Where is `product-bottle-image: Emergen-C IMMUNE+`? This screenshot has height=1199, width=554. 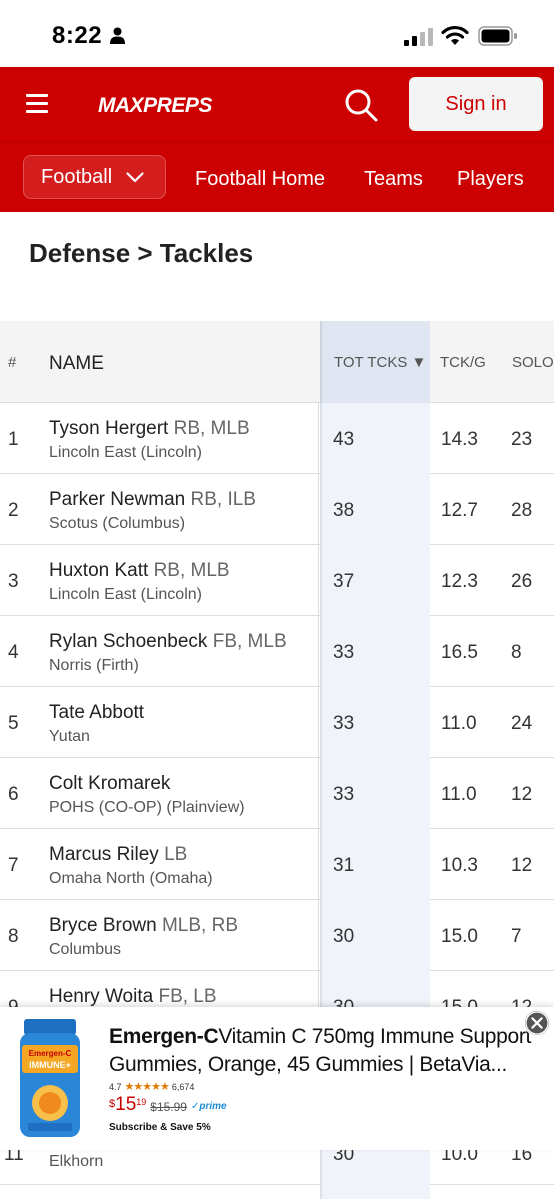
product-bottle-image: Emergen-C IMMUNE+ is located at coordinates (50, 1078).